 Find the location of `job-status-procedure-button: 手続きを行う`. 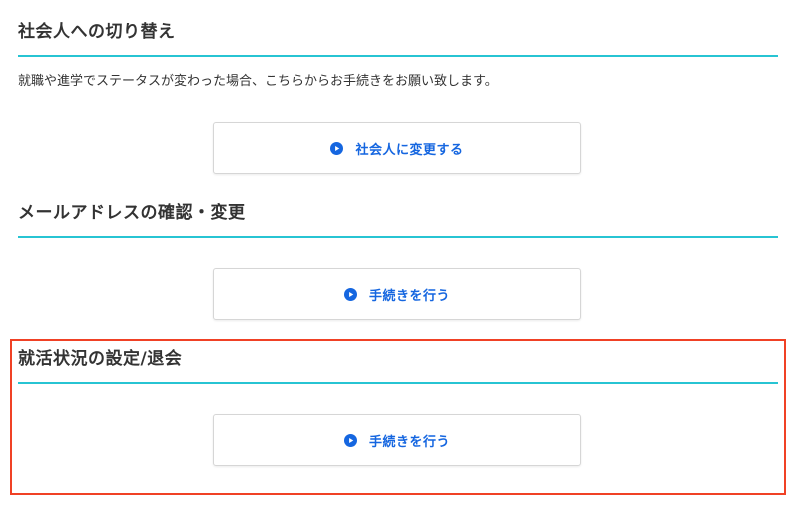

job-status-procedure-button: 手続きを行う is located at coordinates (397, 440).